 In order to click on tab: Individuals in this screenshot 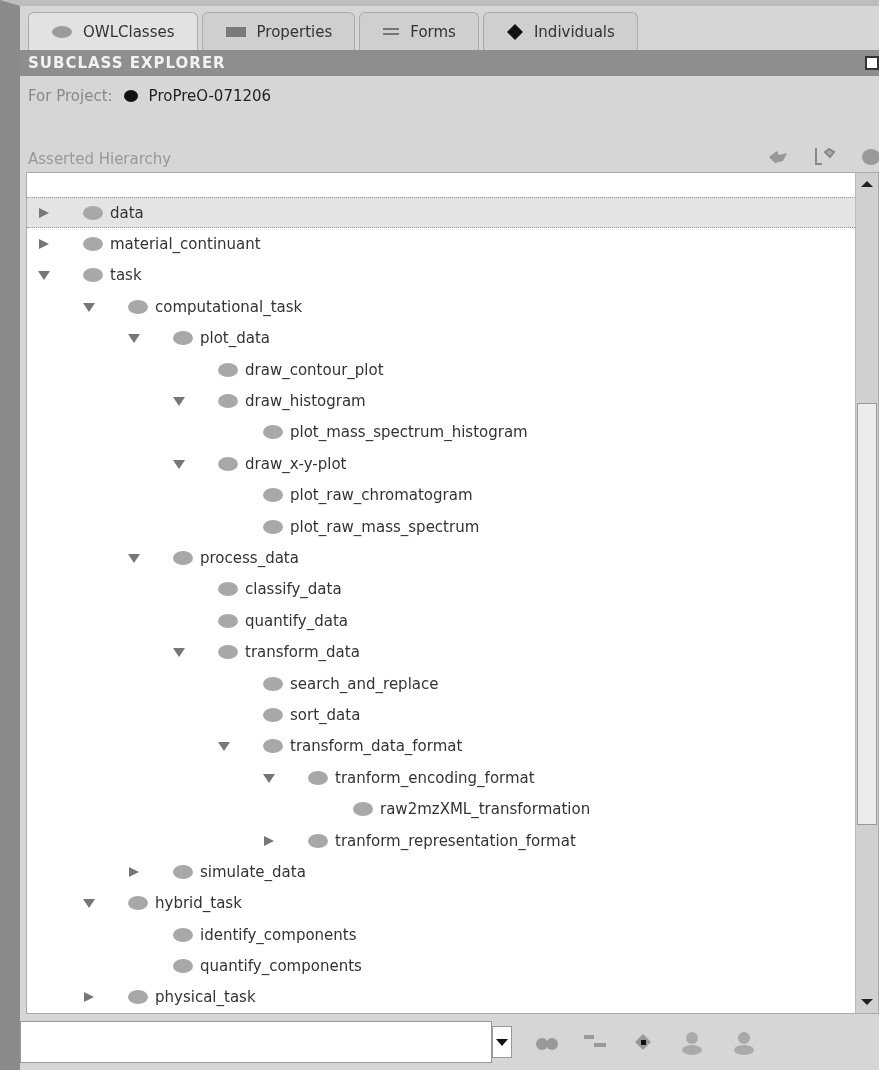, I will do `click(560, 31)`.